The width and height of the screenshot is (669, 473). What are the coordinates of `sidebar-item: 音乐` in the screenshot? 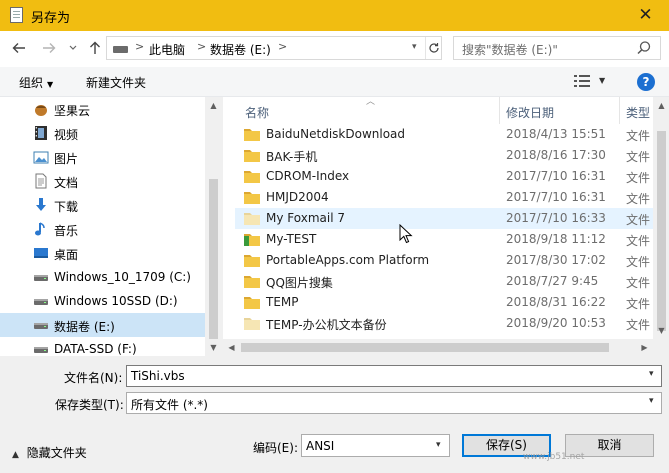 It's located at (102, 229).